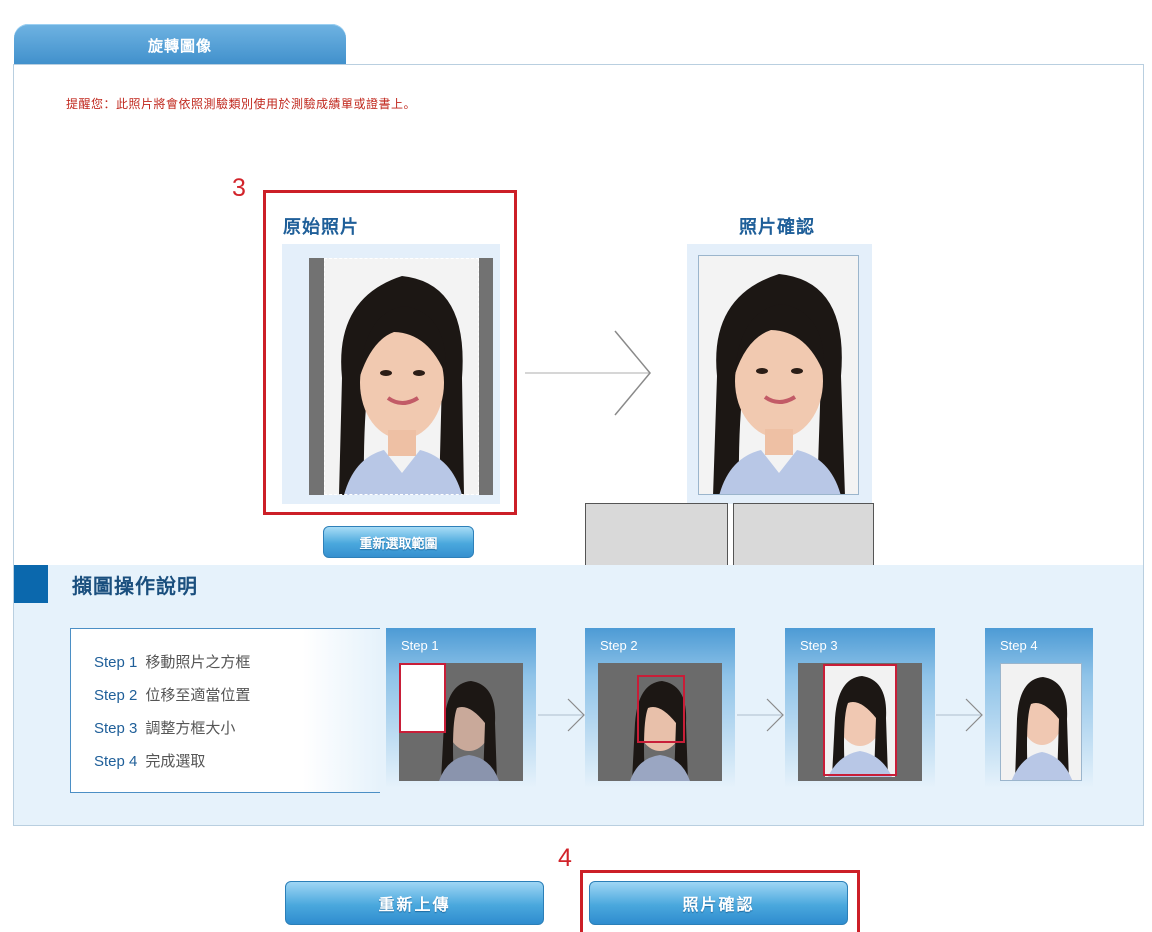  I want to click on step-label: Step 4, so click(116, 761).